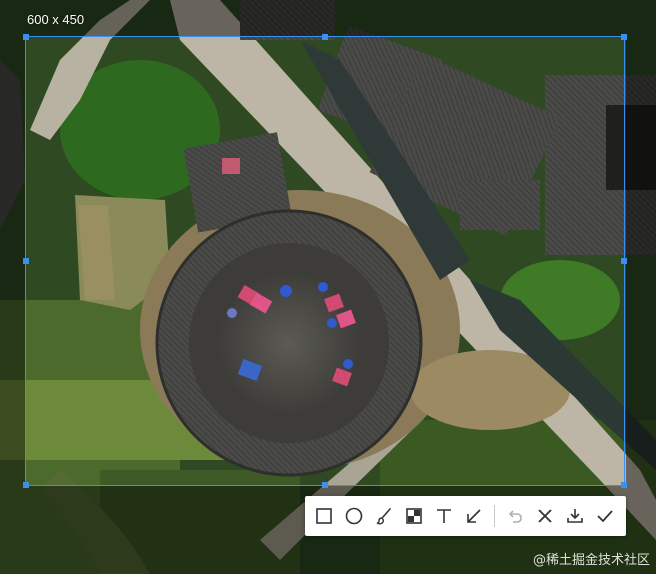  Describe the element at coordinates (624, 485) in the screenshot. I see `resize-handle-bottom-right` at that location.